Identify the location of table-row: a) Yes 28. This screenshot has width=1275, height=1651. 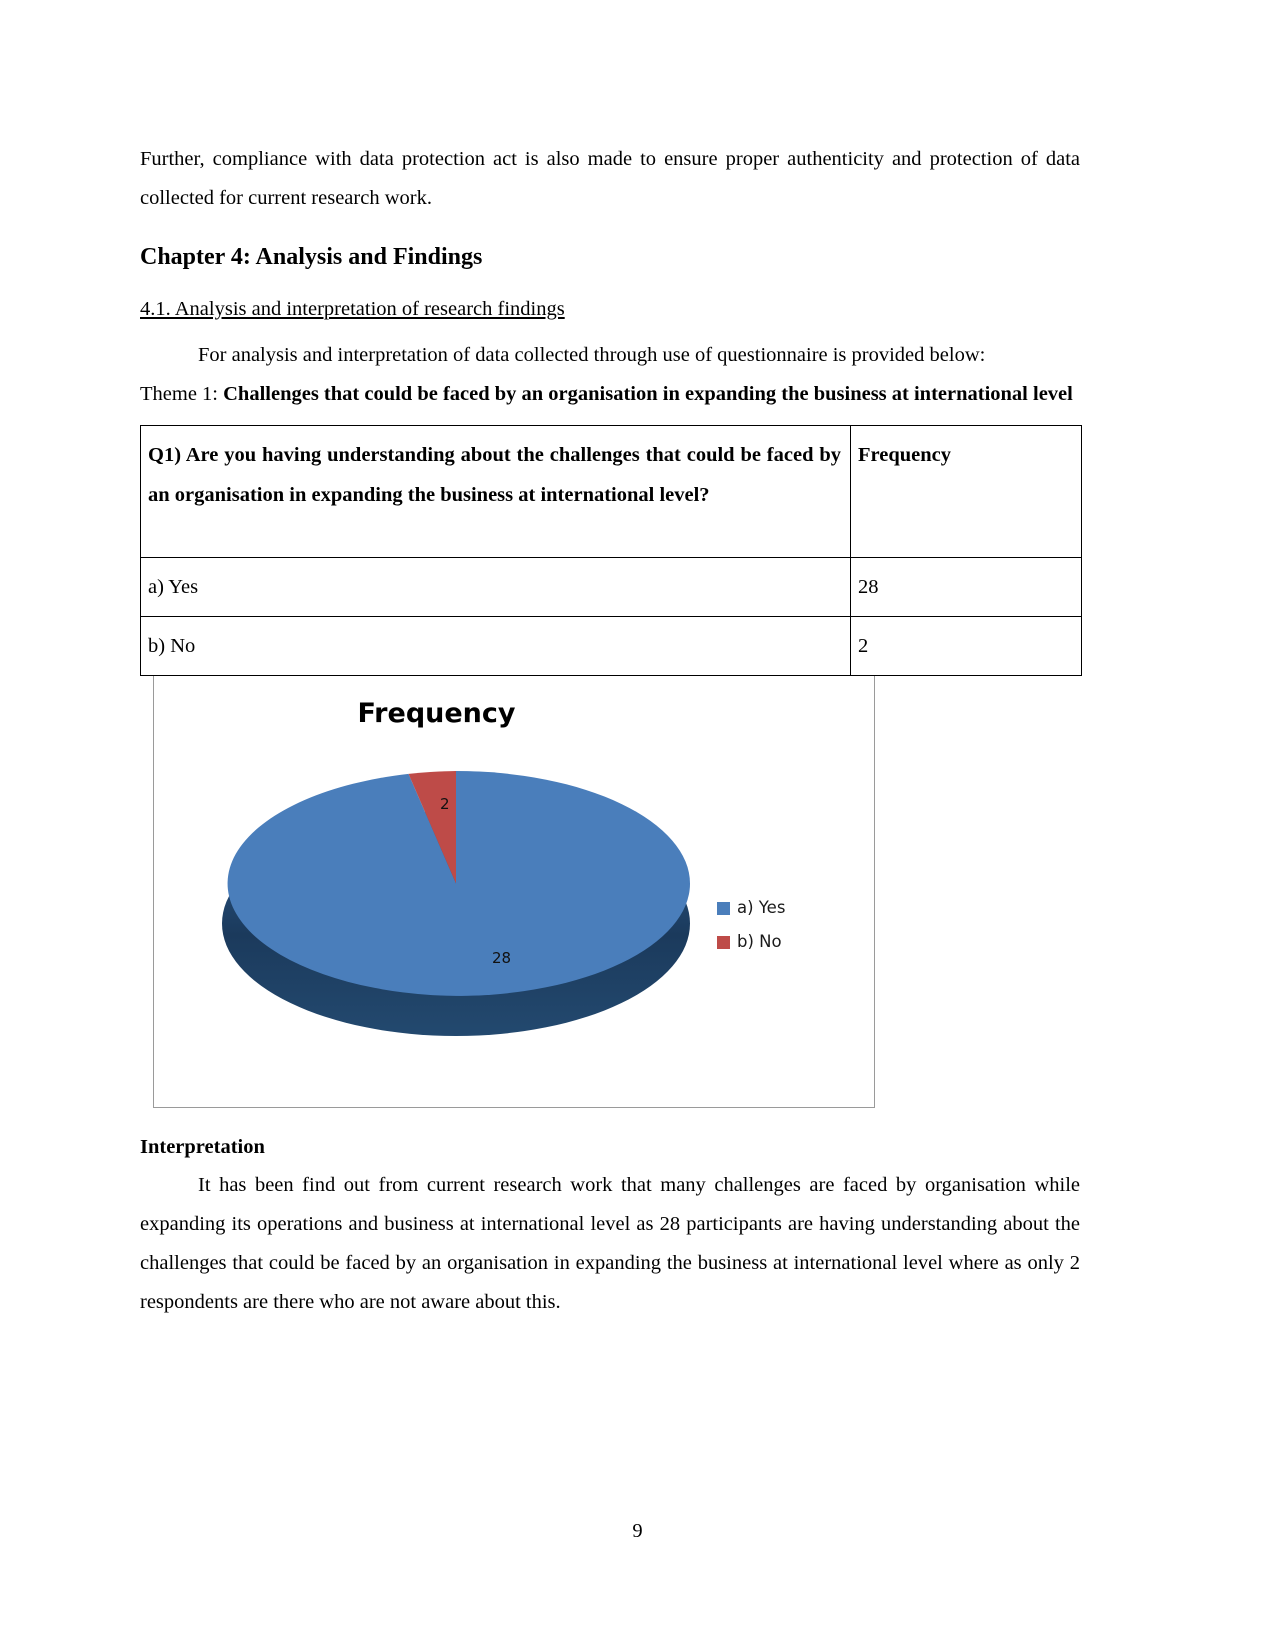
(611, 587).